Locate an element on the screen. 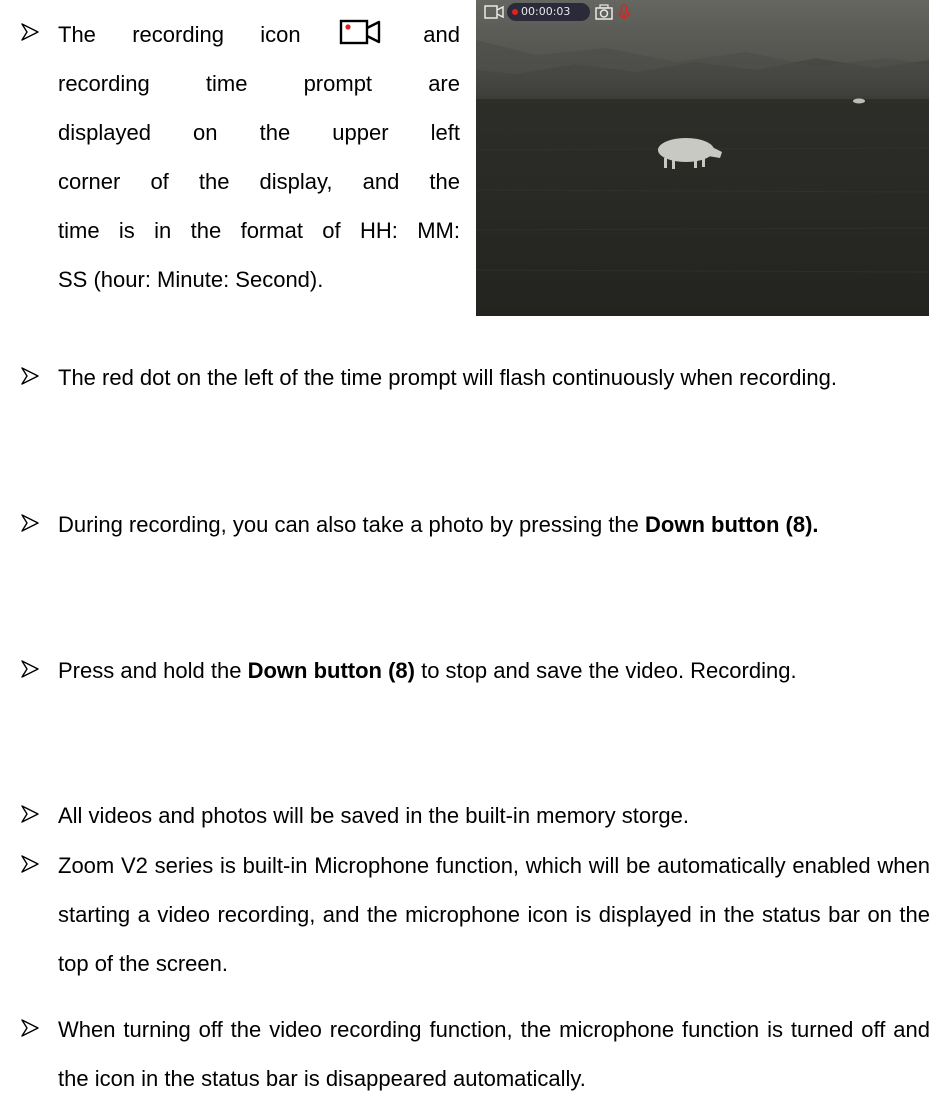 The height and width of the screenshot is (1106, 933). text-line: time is in the format of HH: MM: is located at coordinates (259, 230).